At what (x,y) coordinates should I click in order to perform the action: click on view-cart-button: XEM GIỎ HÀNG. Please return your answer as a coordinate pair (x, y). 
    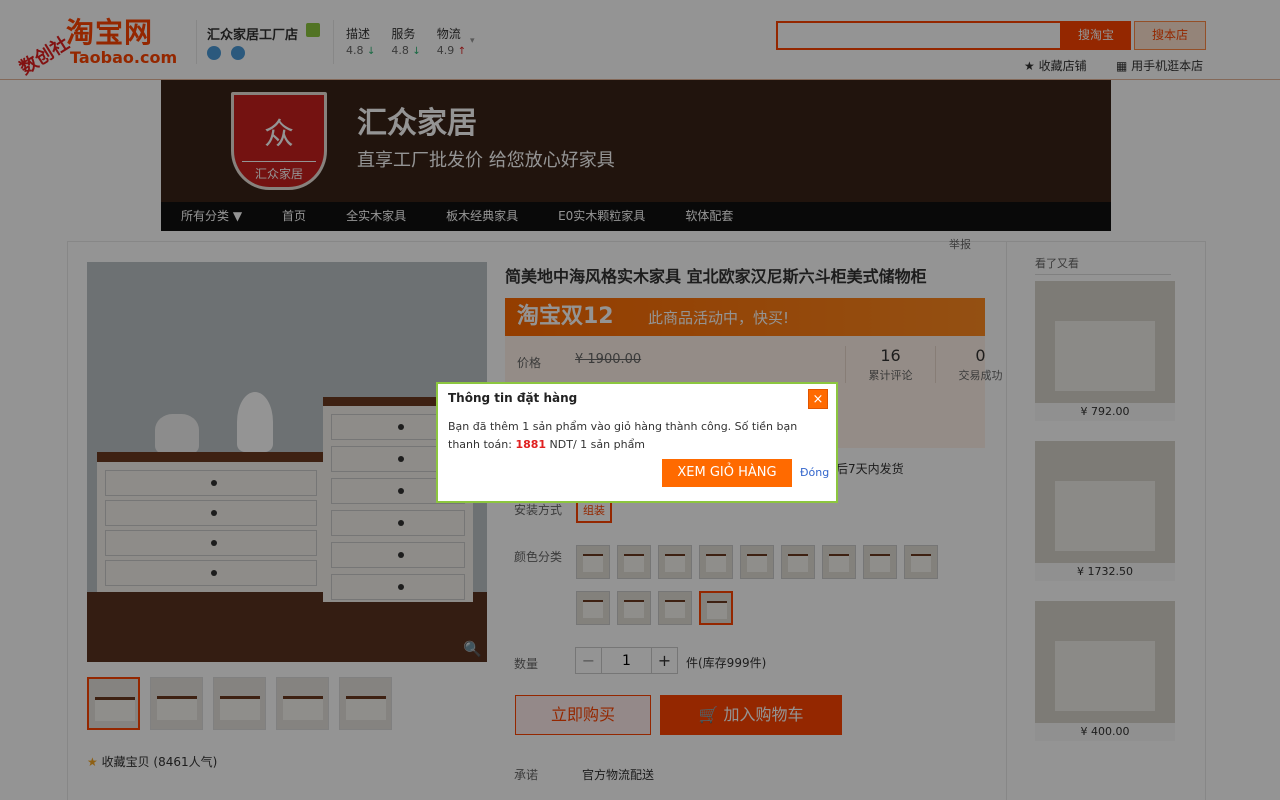
    Looking at the image, I should click on (727, 473).